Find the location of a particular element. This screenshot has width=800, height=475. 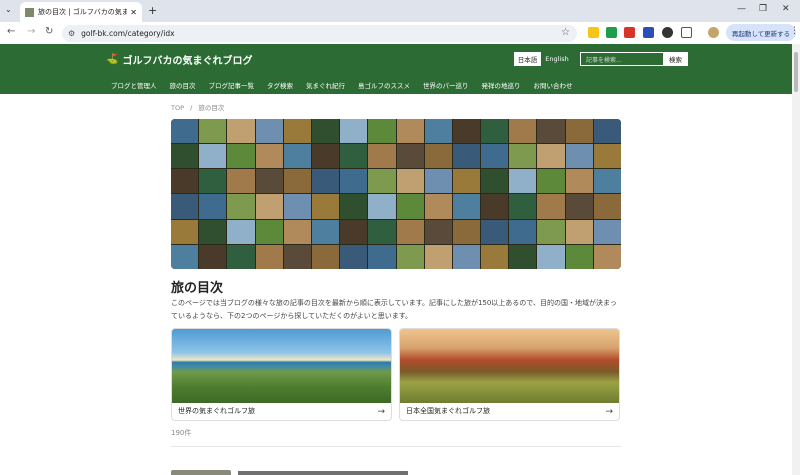

japan-golf-trip-card: 日本全国気まぐれゴルフ旅 → is located at coordinates (509, 374).